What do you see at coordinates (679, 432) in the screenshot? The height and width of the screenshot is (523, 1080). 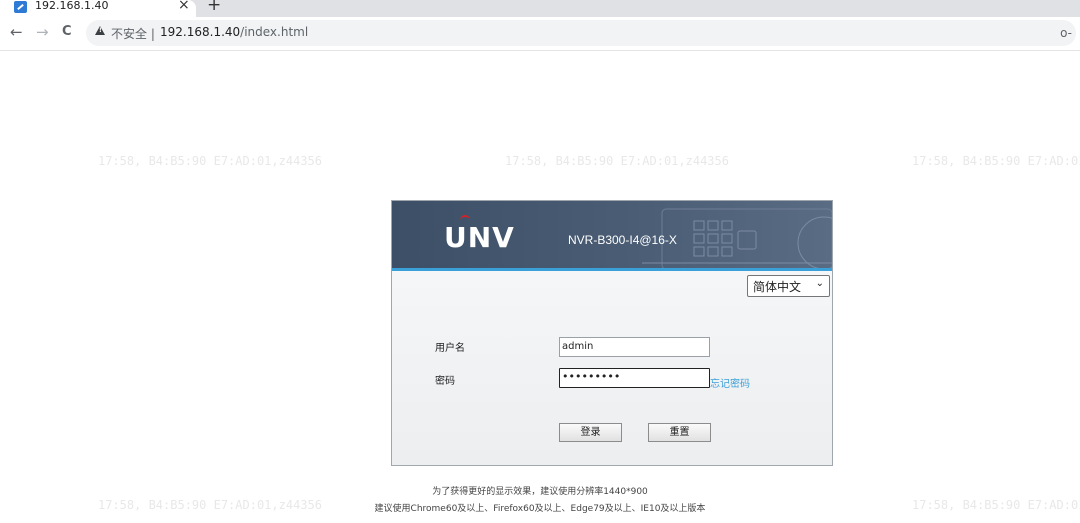 I see `reset-button: 重置` at bounding box center [679, 432].